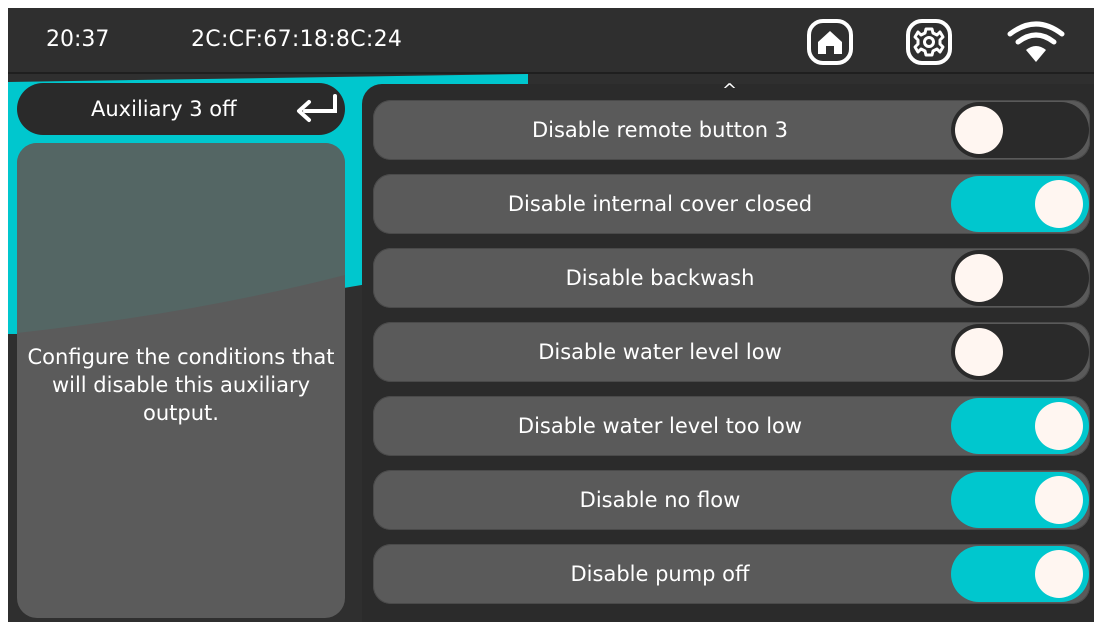 This screenshot has width=1094, height=622. I want to click on scroll-up-icon: ^, so click(729, 91).